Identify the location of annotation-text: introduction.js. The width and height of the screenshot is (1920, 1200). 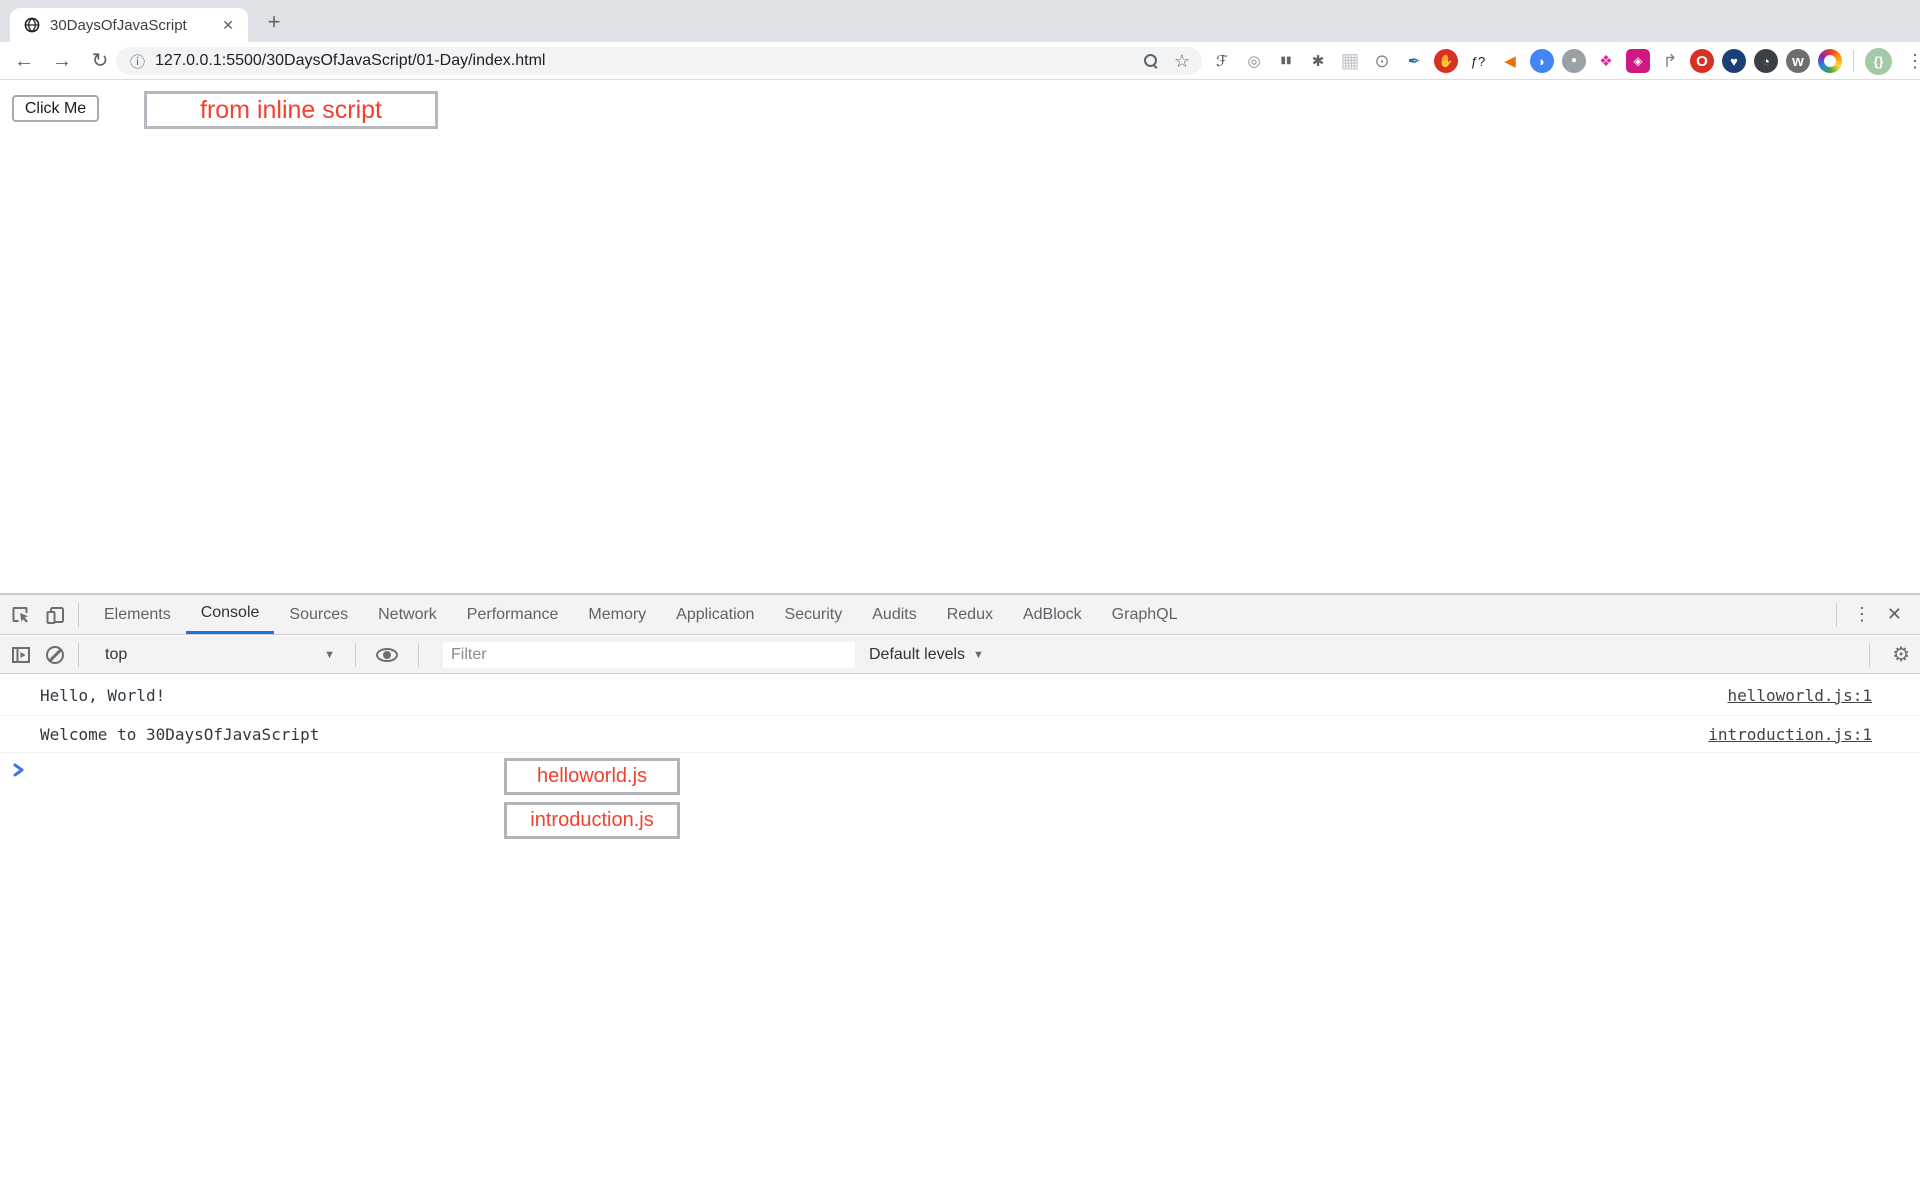
(592, 820).